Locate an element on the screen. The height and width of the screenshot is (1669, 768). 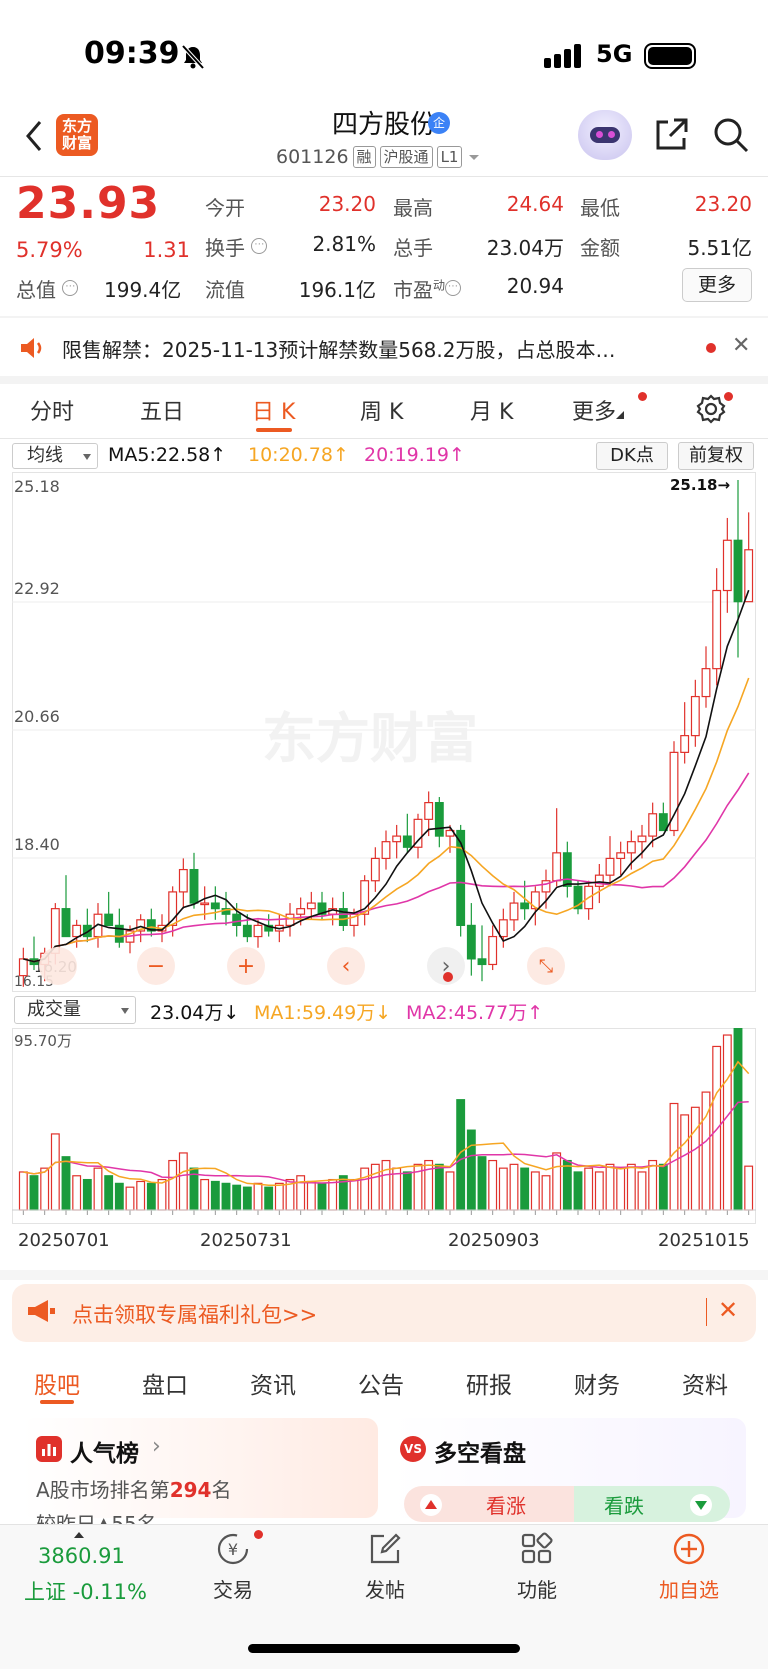
caret-up-icon is located at coordinates (79, 1535).